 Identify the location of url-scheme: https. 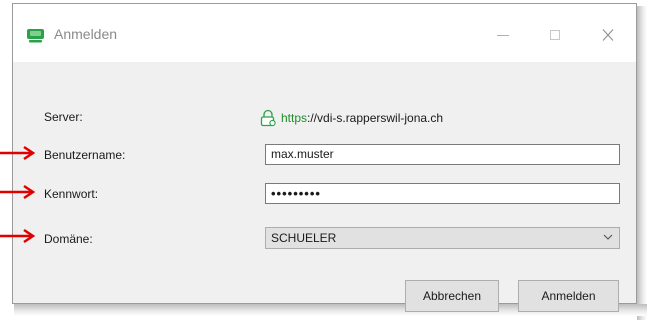
(294, 118).